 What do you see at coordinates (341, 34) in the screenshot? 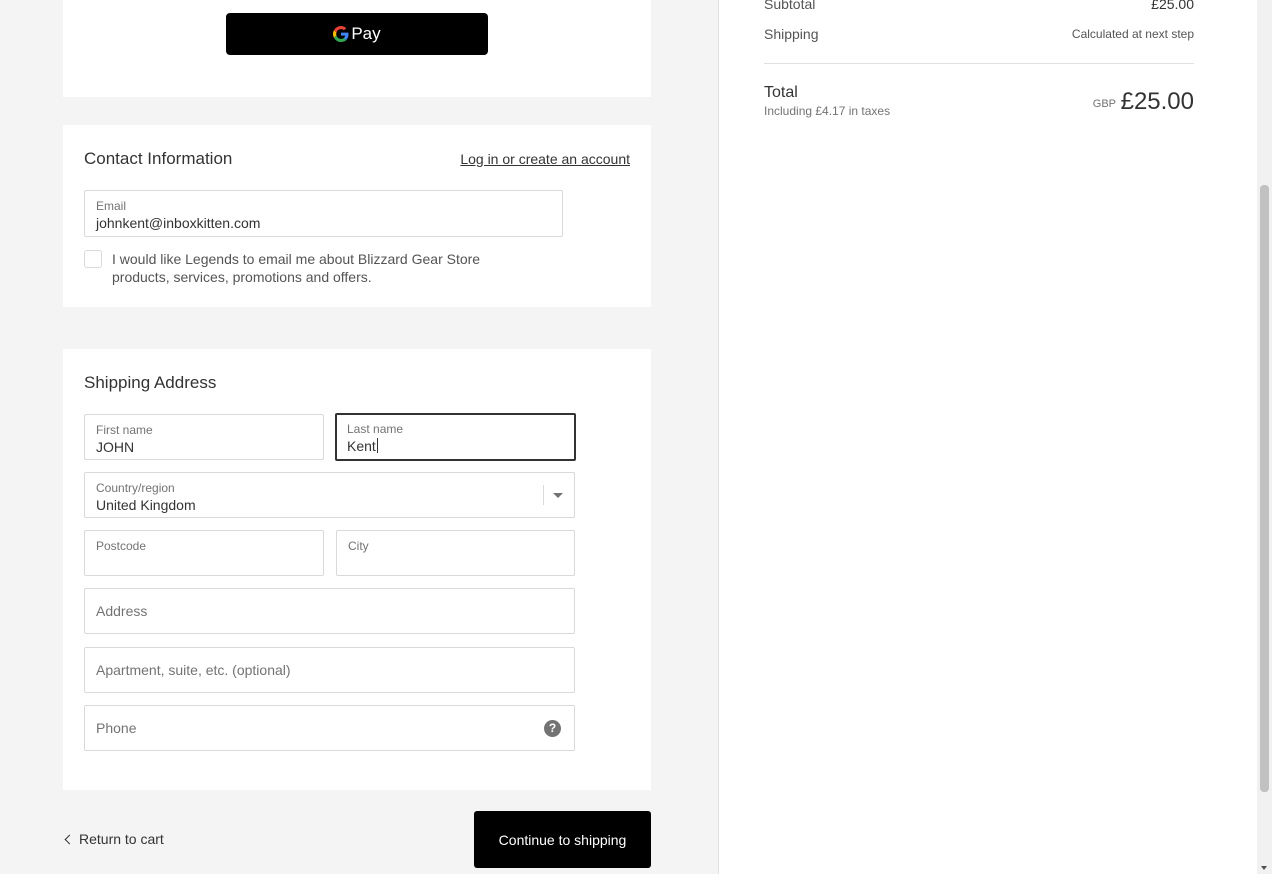
I see `google-g-icon` at bounding box center [341, 34].